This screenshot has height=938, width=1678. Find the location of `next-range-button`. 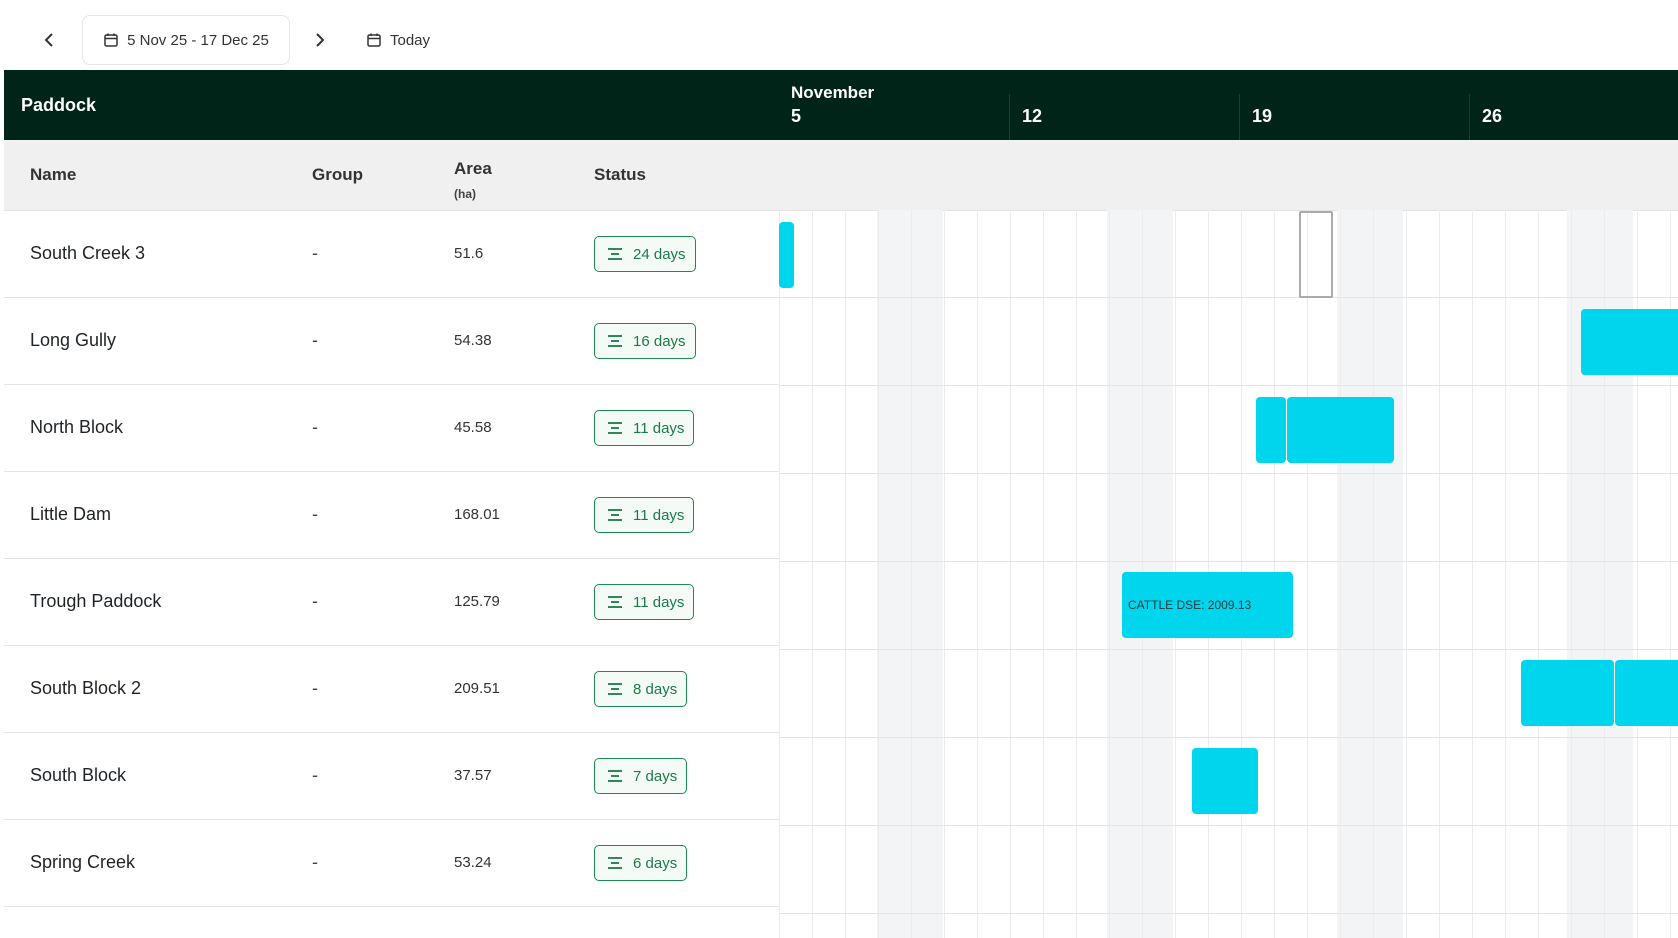

next-range-button is located at coordinates (319, 40).